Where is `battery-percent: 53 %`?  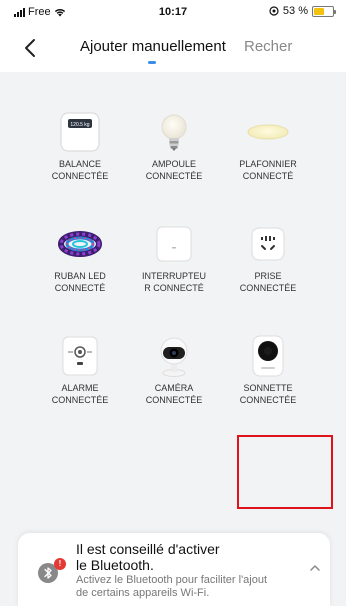 battery-percent: 53 % is located at coordinates (295, 11).